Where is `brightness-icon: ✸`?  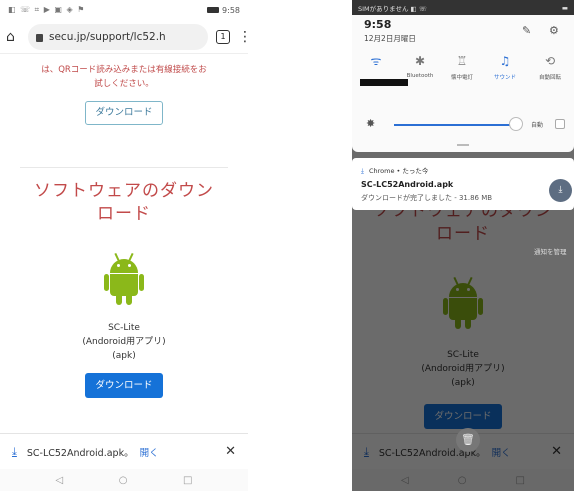
brightness-icon: ✸ is located at coordinates (371, 123).